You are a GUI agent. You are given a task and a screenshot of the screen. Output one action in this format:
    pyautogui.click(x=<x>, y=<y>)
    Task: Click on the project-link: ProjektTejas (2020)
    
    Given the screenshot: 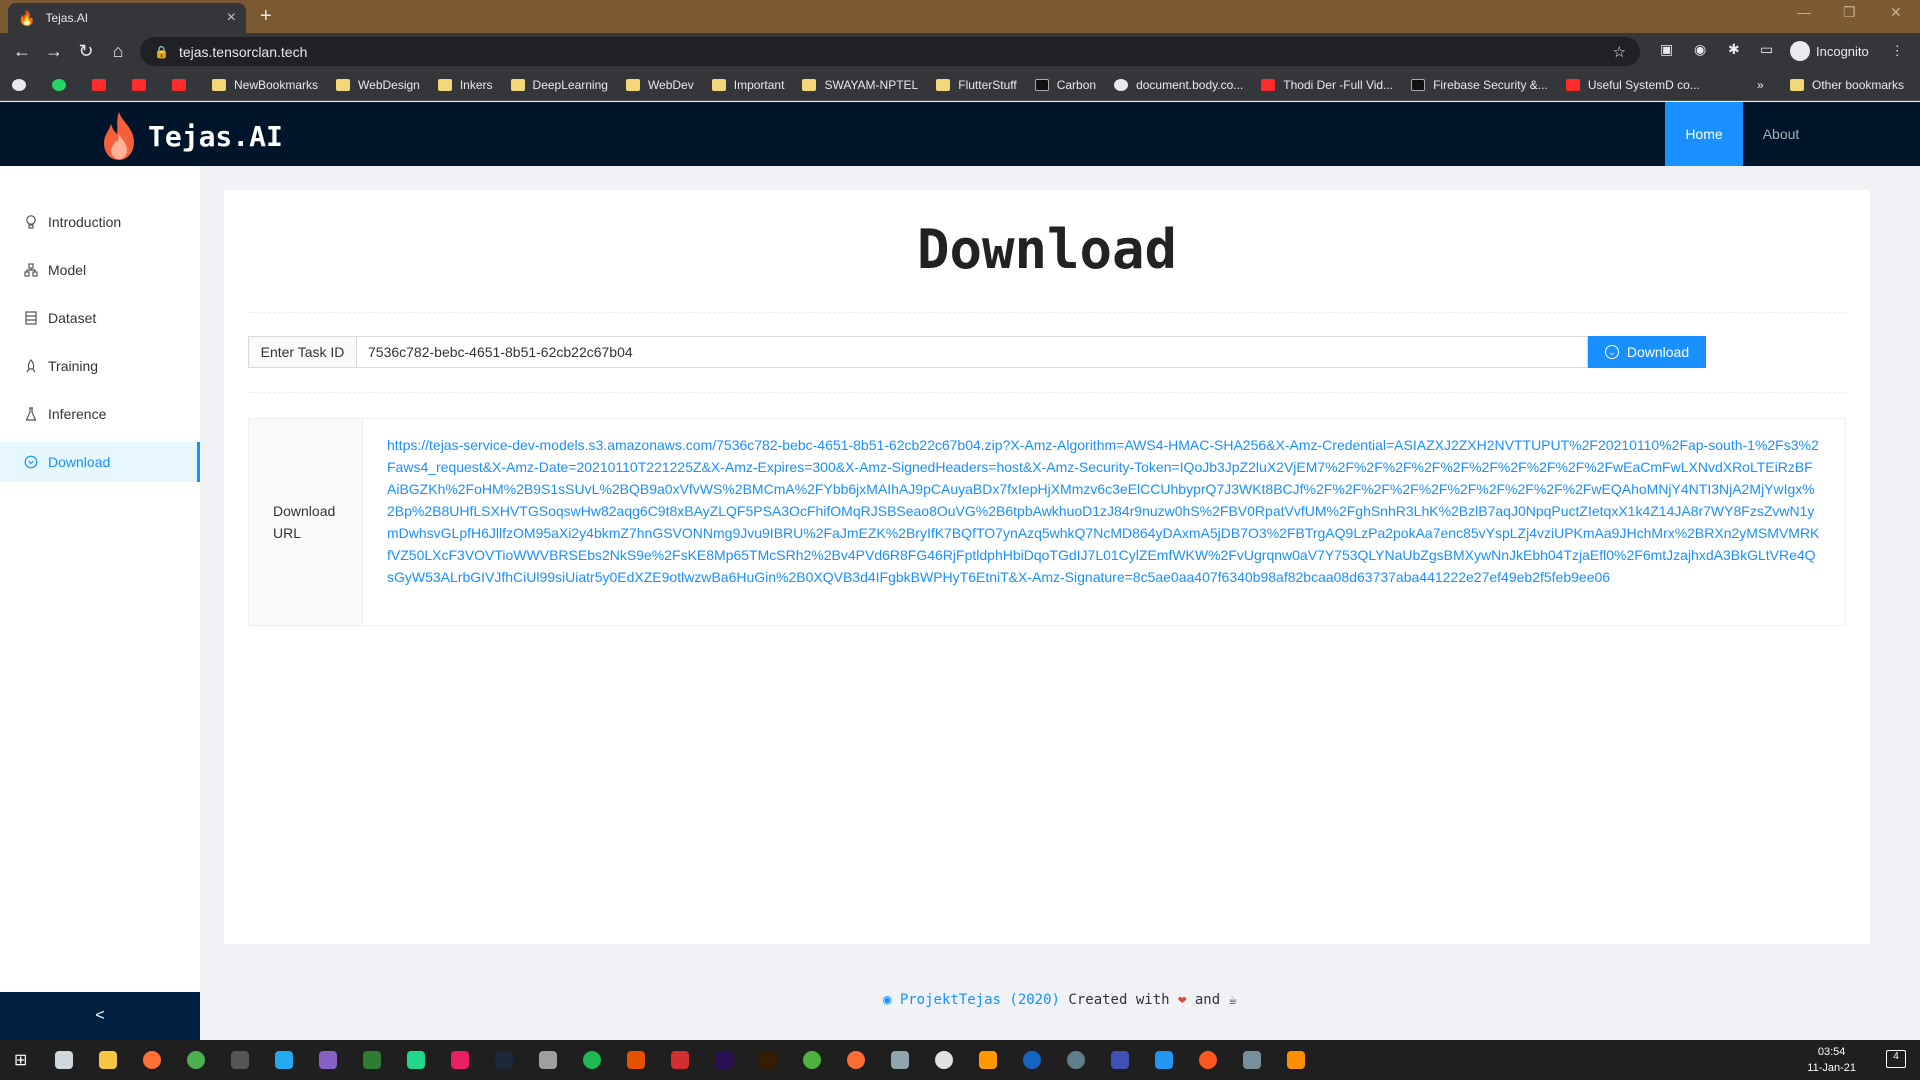 What is the action you would take?
    pyautogui.click(x=980, y=1000)
    